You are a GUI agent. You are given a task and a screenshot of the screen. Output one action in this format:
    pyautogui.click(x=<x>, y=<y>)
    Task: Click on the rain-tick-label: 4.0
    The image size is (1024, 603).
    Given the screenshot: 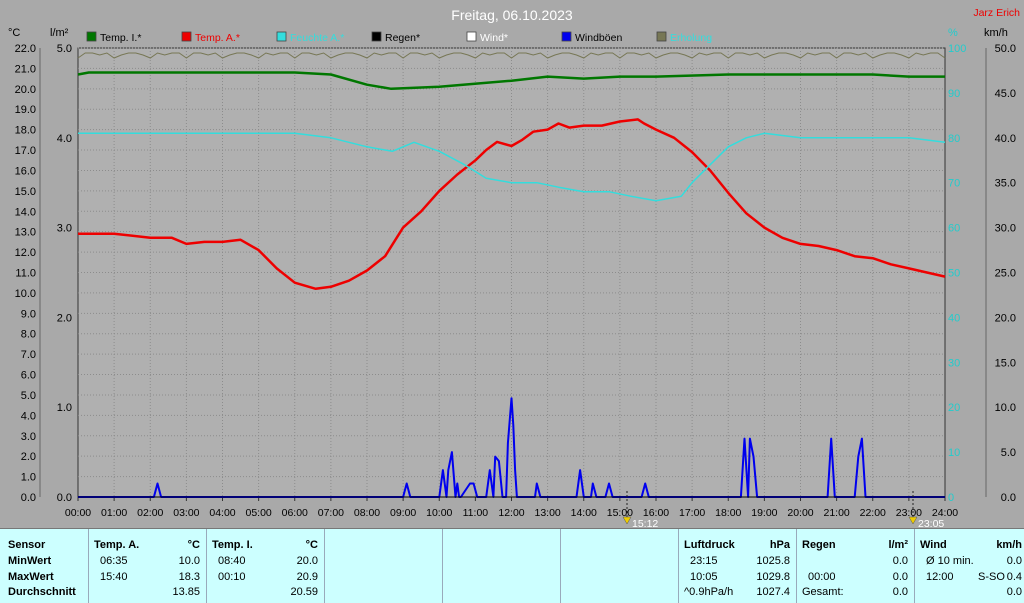 What is the action you would take?
    pyautogui.click(x=64, y=139)
    